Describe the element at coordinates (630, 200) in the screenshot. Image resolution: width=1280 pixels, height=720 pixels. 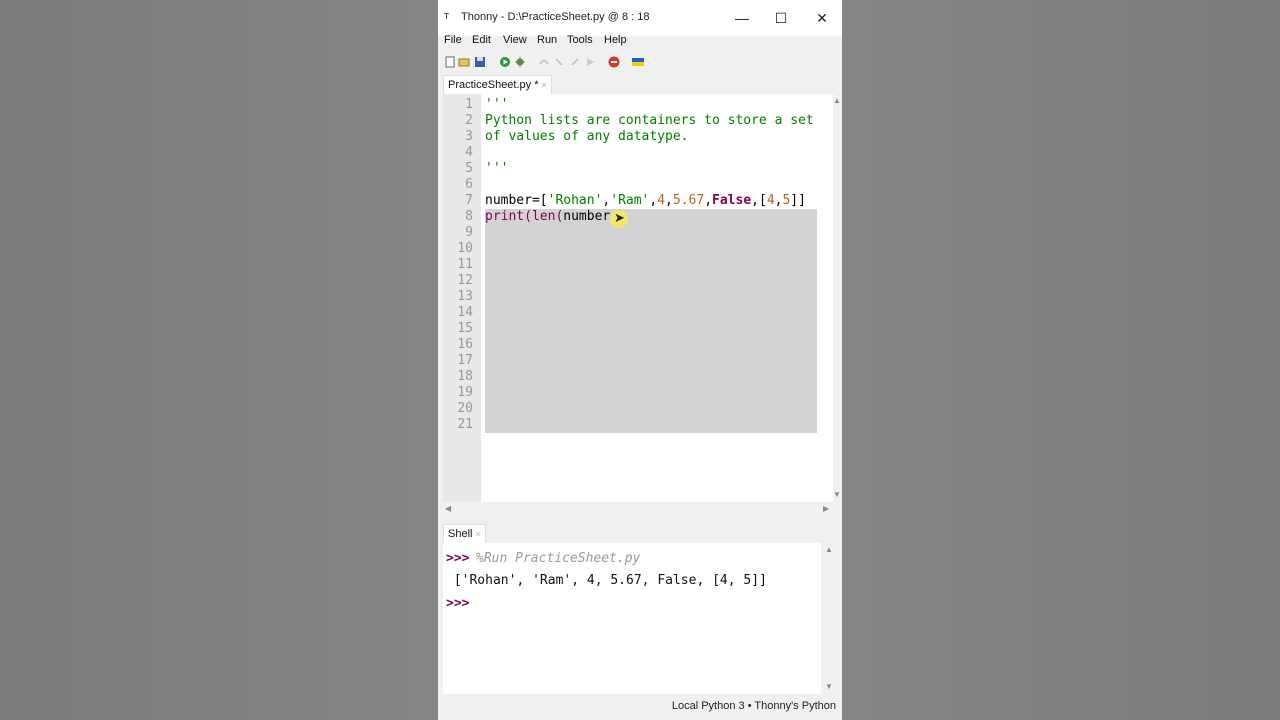
I see `code-string: 'Ram'` at that location.